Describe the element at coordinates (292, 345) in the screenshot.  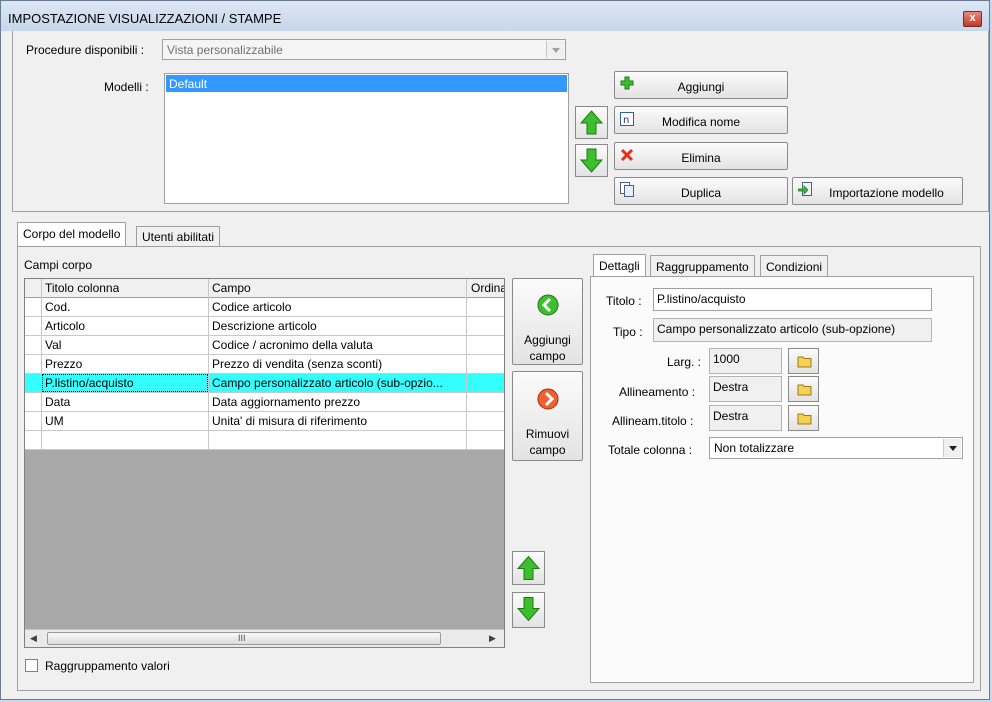
I see `cell-campo: Codice / acronimo della valuta` at that location.